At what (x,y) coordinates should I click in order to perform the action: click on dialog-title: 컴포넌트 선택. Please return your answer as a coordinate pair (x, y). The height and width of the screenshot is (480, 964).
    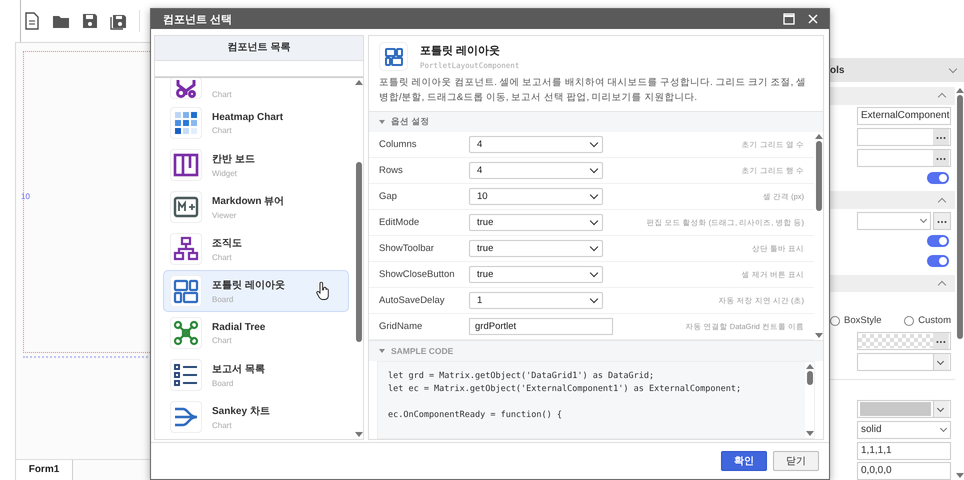
    Looking at the image, I should click on (198, 19).